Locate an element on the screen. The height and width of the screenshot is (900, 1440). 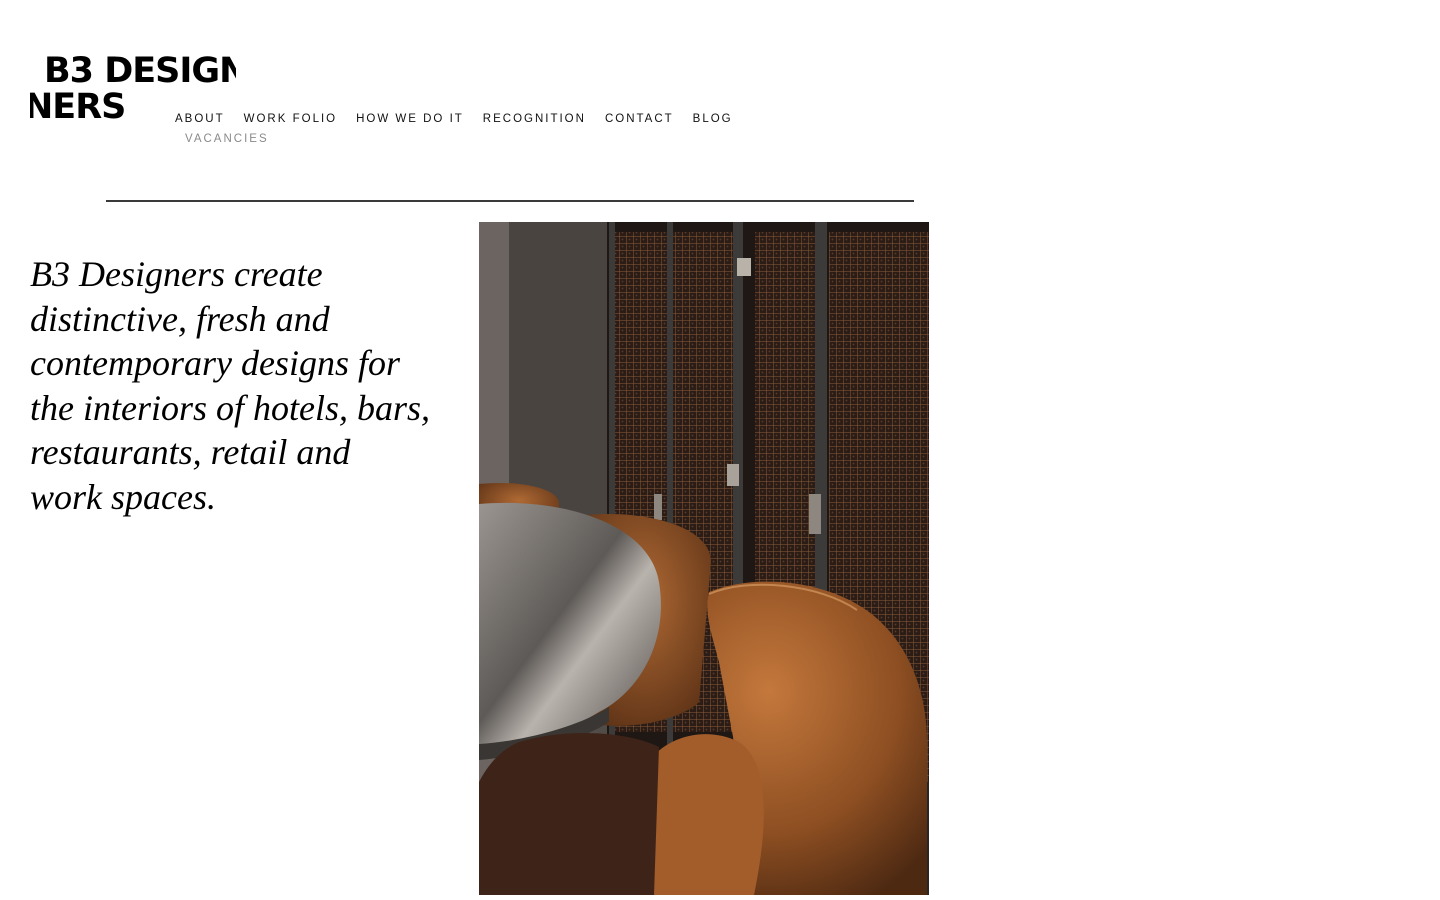
nav-item-contact: CONTACT is located at coordinates (639, 119).